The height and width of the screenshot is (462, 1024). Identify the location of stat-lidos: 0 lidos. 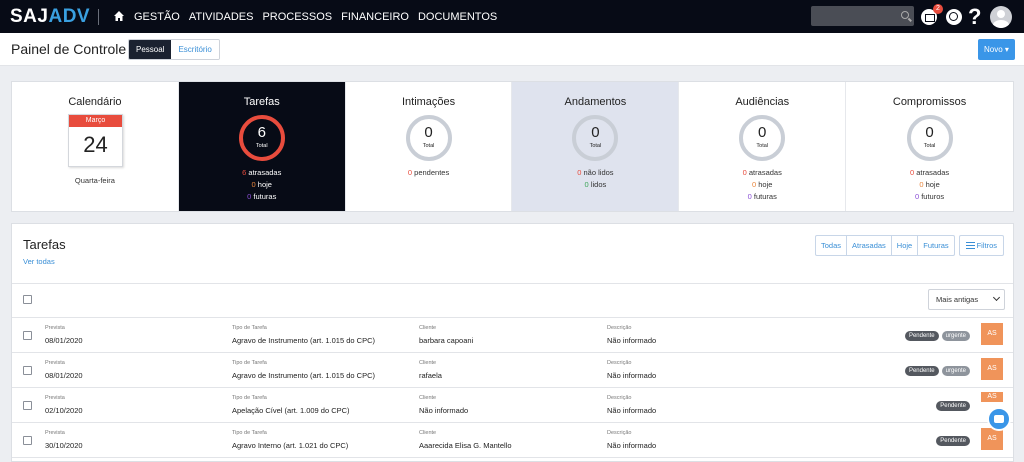
(595, 184).